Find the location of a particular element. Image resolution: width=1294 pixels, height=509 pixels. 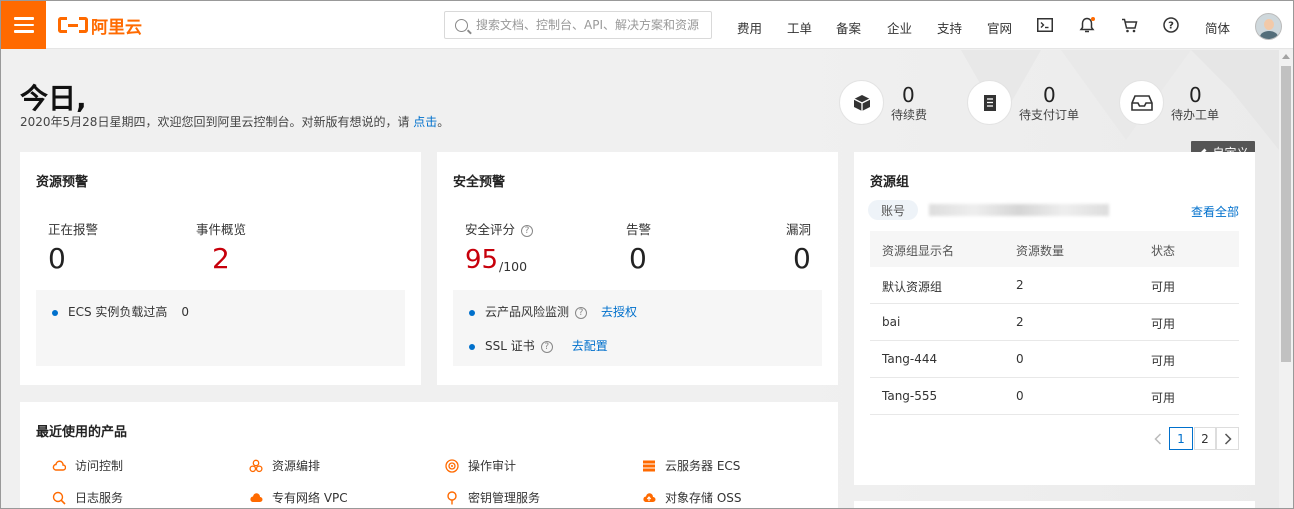

authorize-link: 去授权 is located at coordinates (619, 312).